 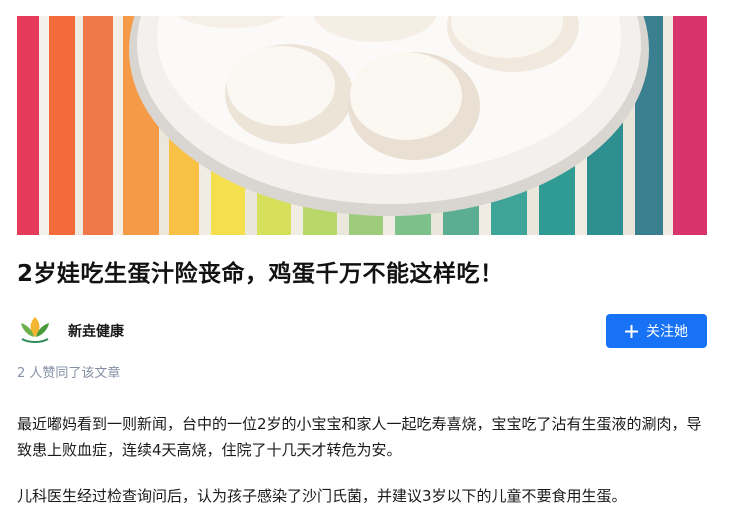 What do you see at coordinates (631, 331) in the screenshot?
I see `plus-icon` at bounding box center [631, 331].